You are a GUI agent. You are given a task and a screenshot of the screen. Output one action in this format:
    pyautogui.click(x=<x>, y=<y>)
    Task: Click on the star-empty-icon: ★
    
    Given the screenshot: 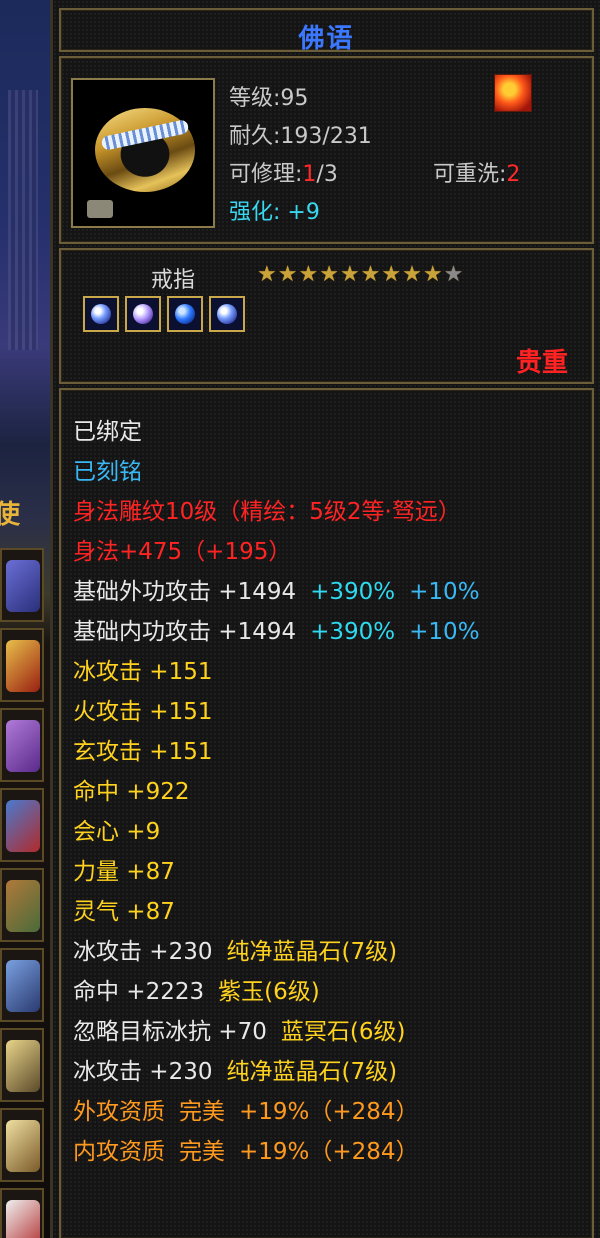 What is the action you would take?
    pyautogui.click(x=454, y=274)
    